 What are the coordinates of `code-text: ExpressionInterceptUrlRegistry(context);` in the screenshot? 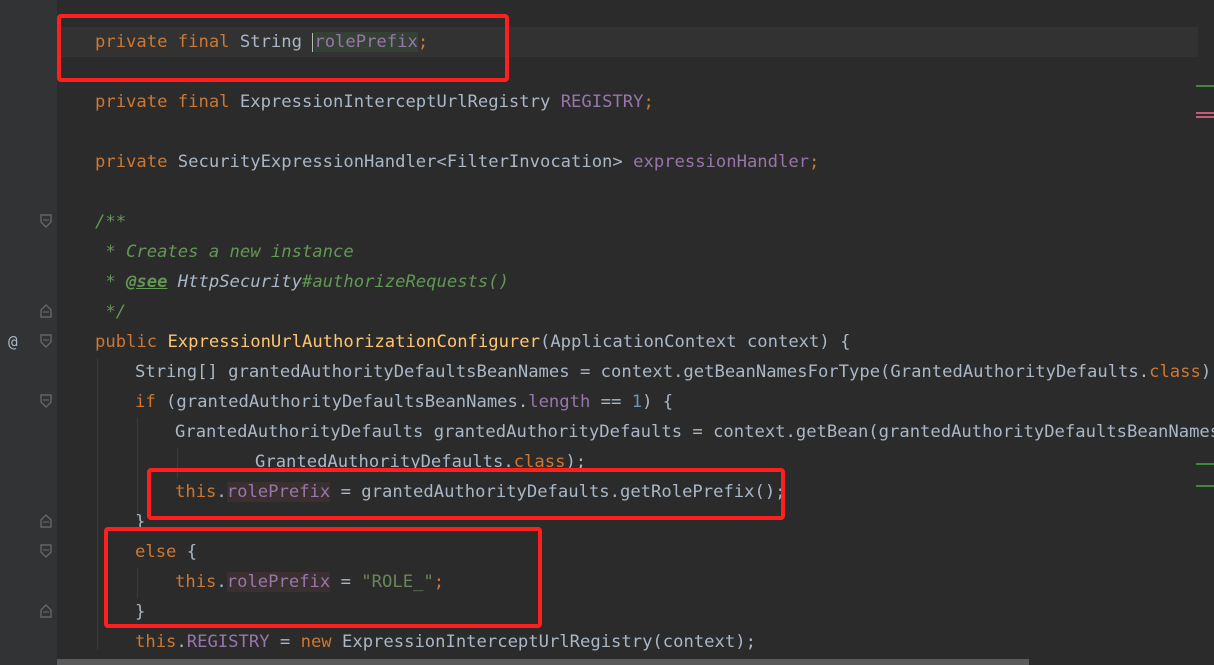 It's located at (543, 642).